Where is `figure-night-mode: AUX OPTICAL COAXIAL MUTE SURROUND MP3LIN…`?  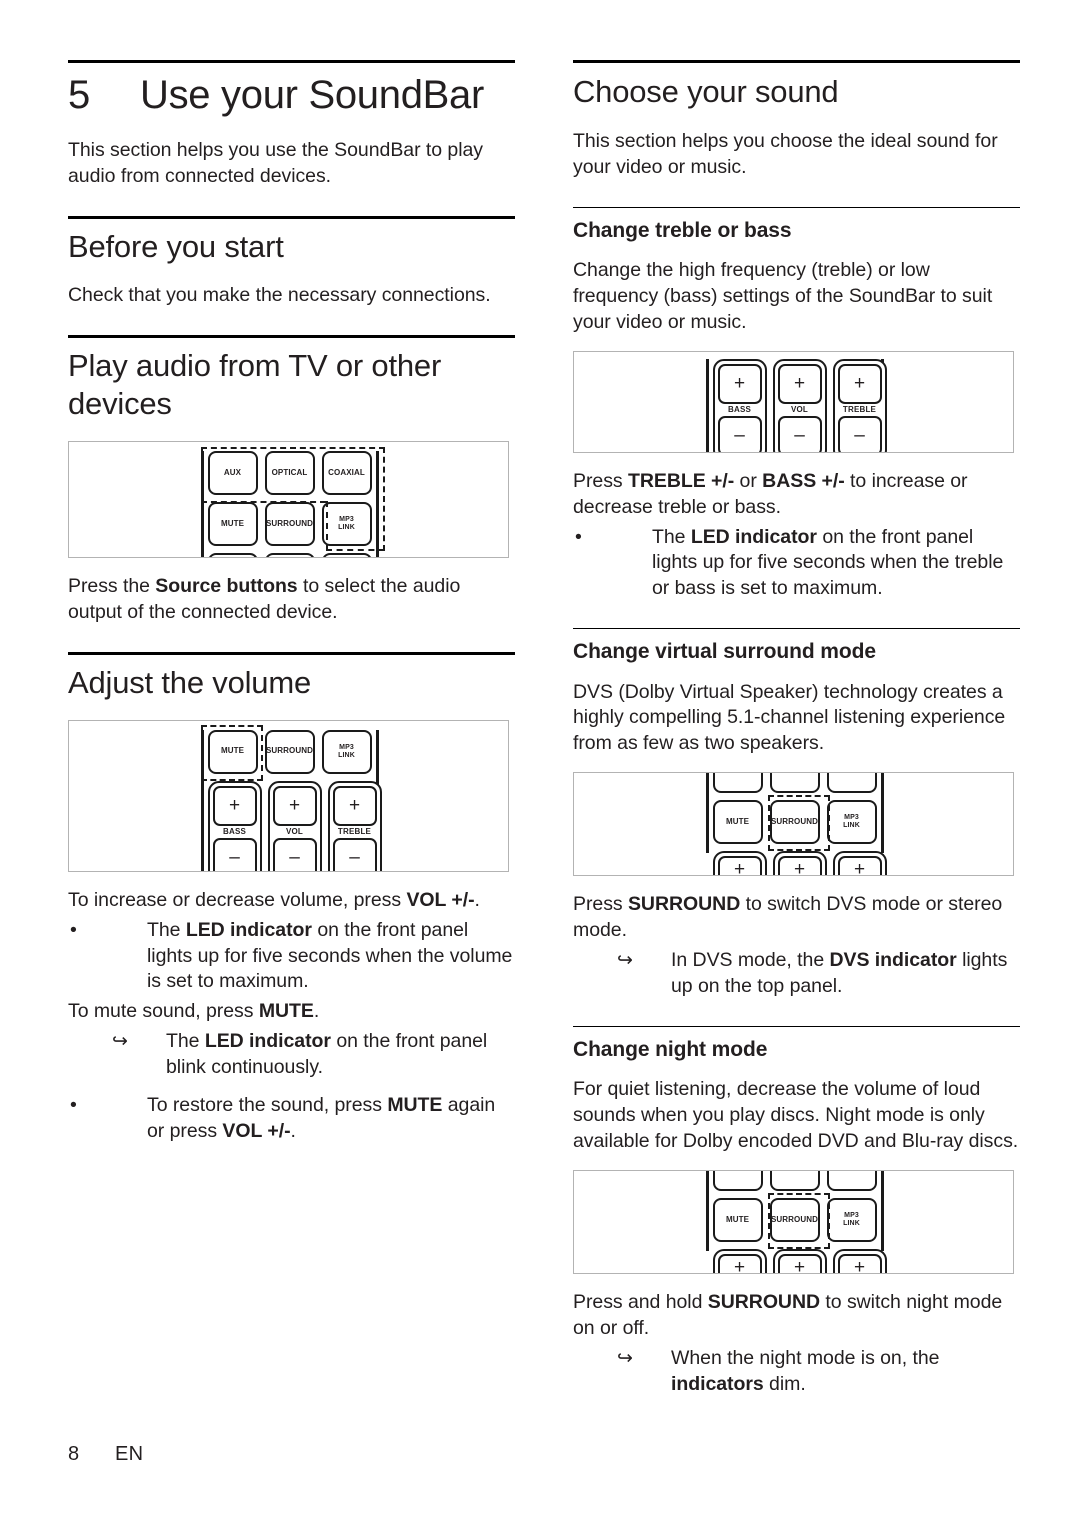
figure-night-mode: AUX OPTICAL COAXIAL MUTE SURROUND MP3LIN… is located at coordinates (793, 1222).